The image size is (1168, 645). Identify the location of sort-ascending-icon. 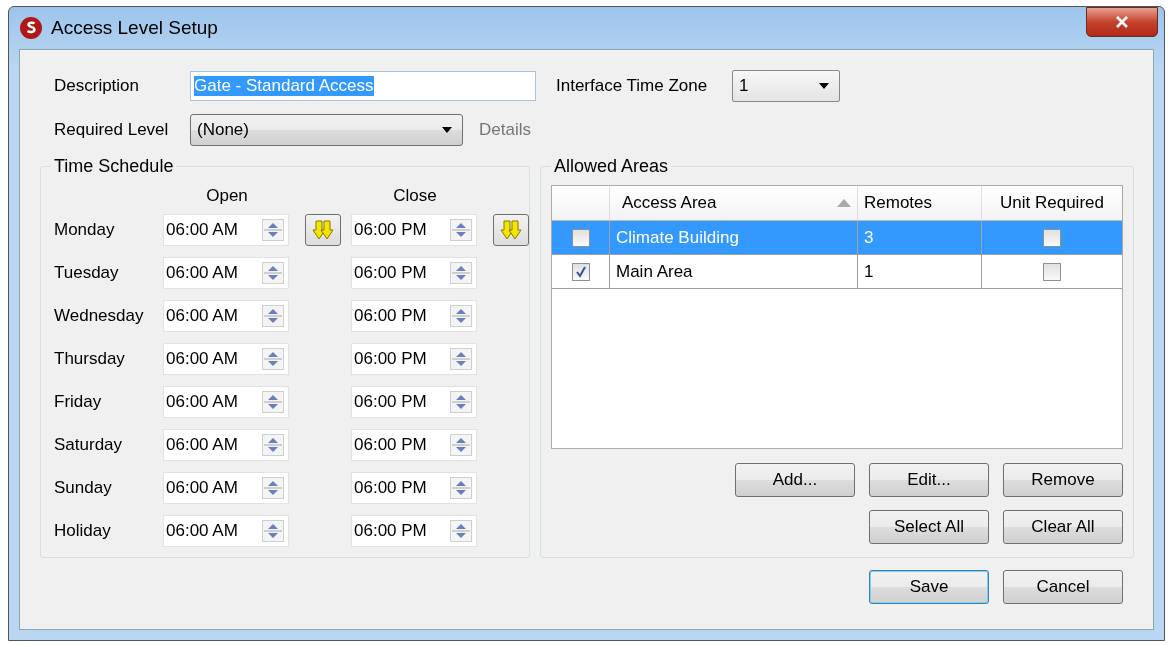
(844, 203).